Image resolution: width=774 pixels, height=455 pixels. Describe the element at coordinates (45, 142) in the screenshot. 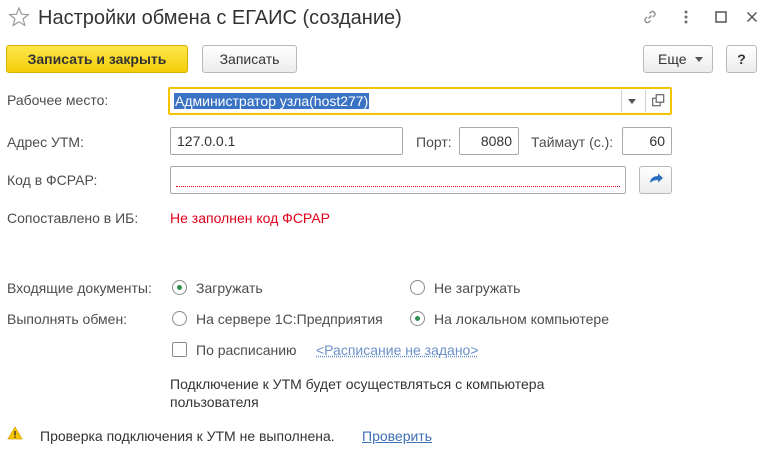

I see `utm-address-label: Адрес УТМ:` at that location.